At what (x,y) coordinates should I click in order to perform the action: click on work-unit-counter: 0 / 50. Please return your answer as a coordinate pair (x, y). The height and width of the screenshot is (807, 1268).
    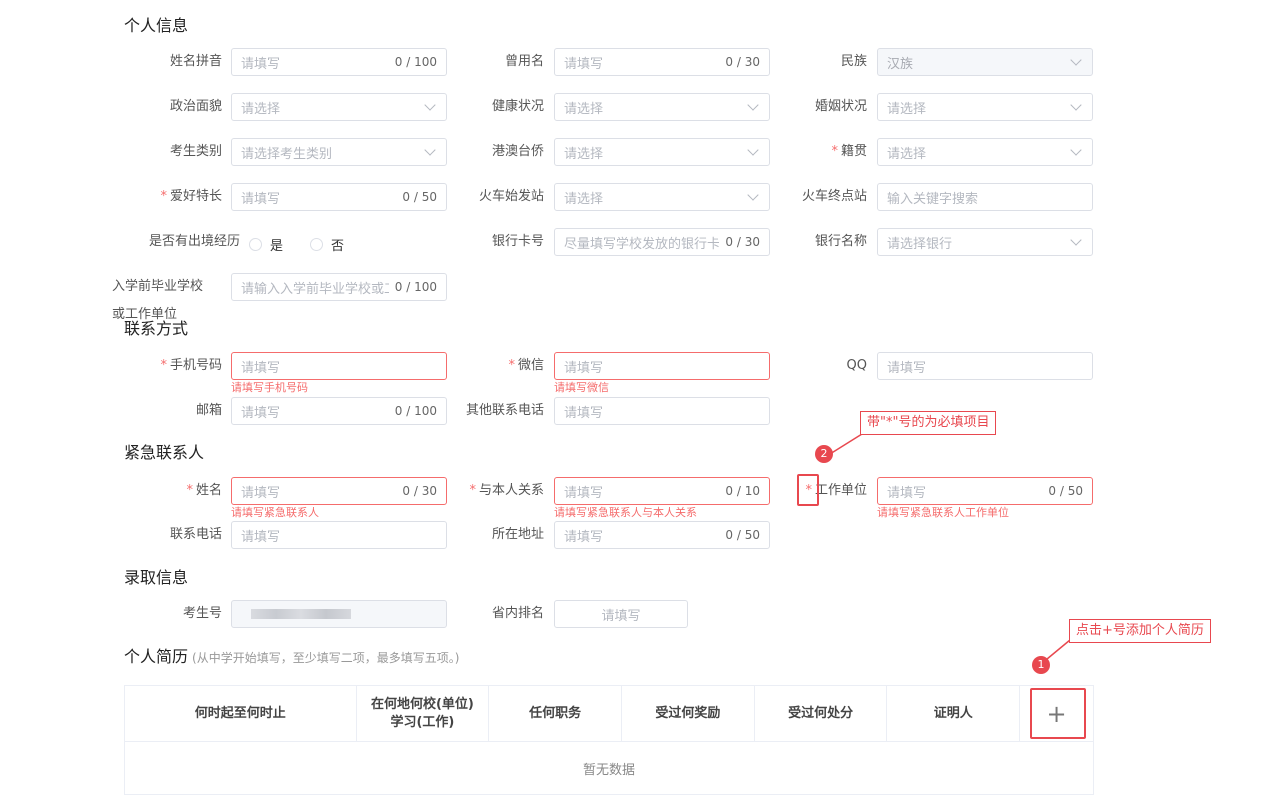
    Looking at the image, I should click on (1065, 491).